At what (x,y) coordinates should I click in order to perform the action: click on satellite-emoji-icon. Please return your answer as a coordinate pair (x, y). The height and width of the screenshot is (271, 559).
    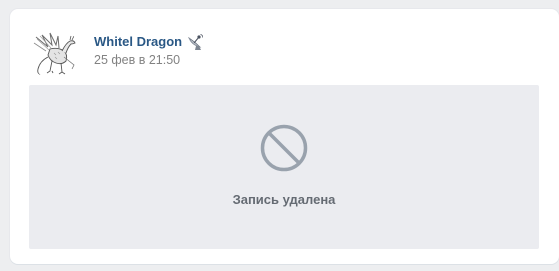
    Looking at the image, I should click on (195, 42).